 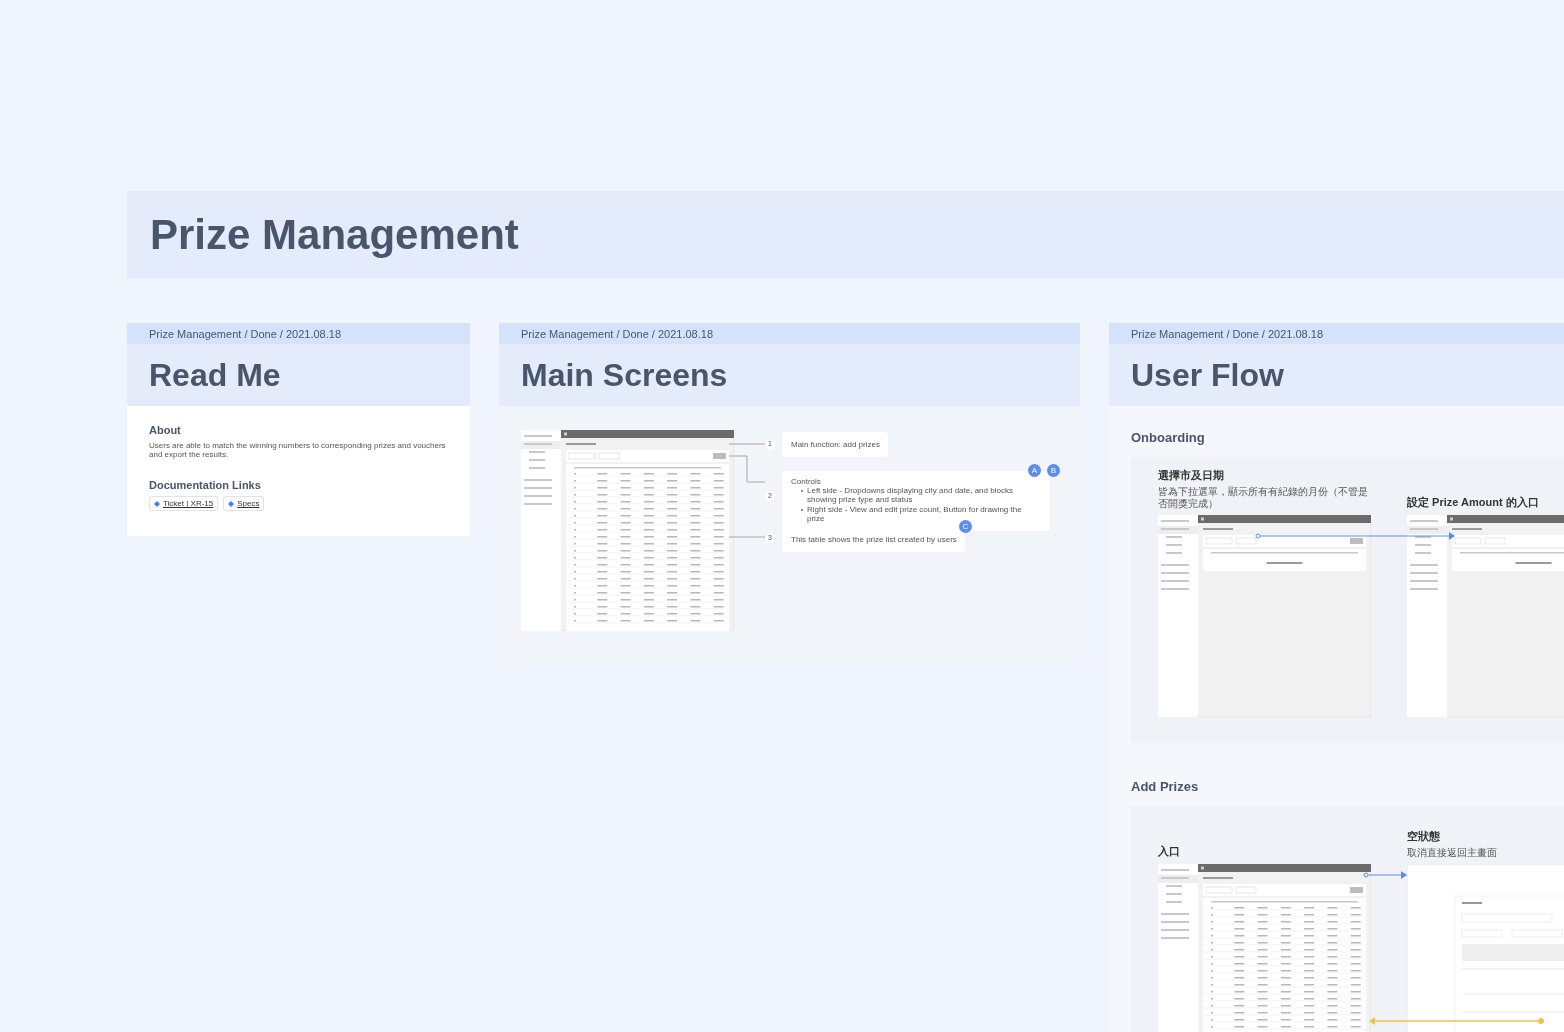 I want to click on step-title: 空狀態, so click(x=1424, y=836).